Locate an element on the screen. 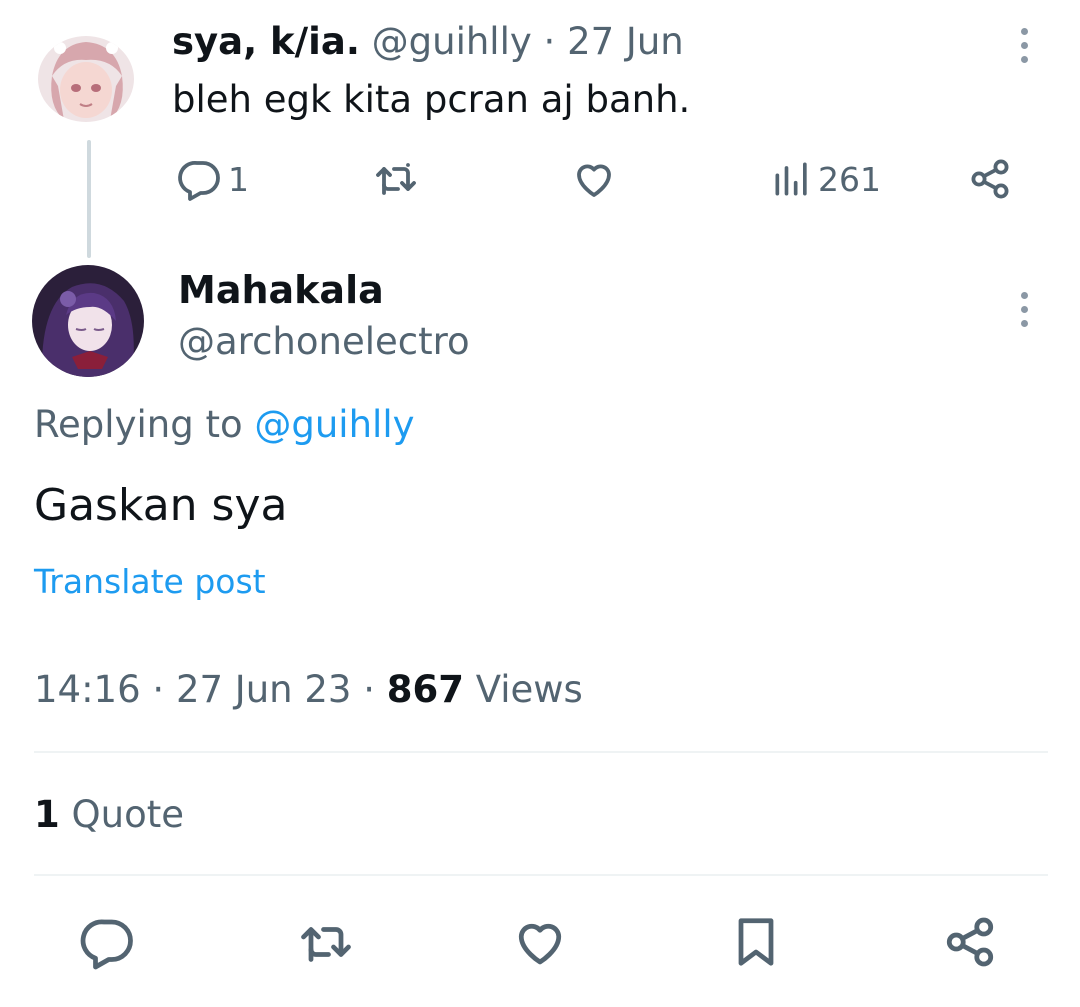  share-button is located at coordinates (970, 942).